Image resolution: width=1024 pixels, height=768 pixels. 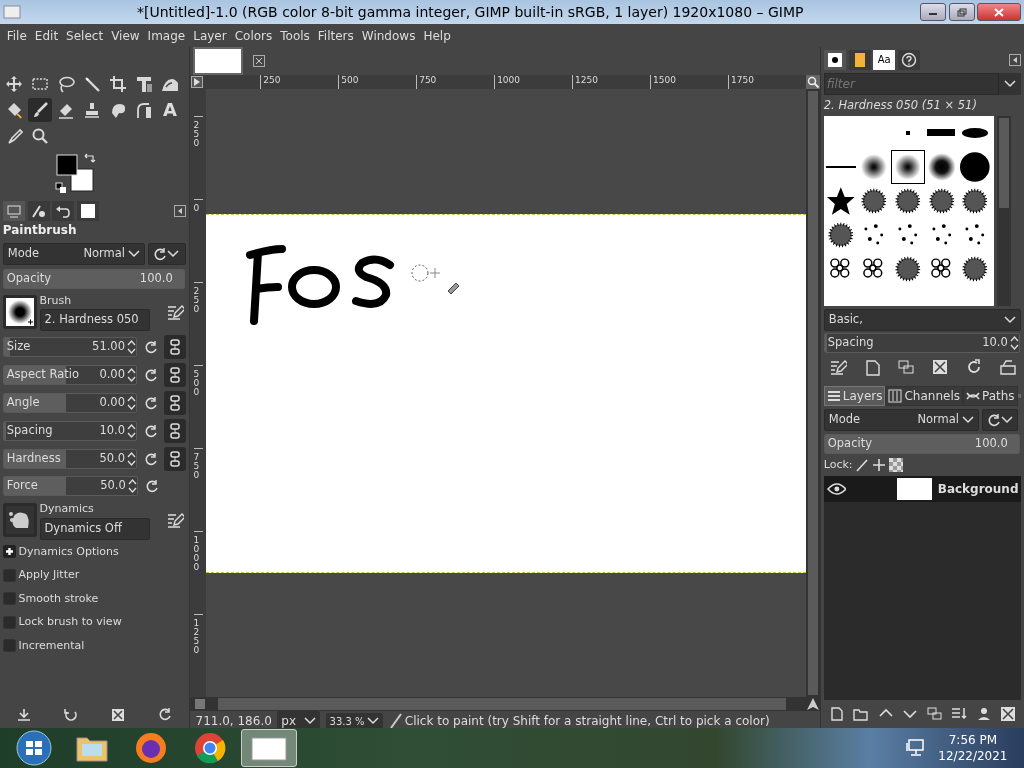 What do you see at coordinates (69, 431) in the screenshot?
I see `option-slider: Spacing 10.0` at bounding box center [69, 431].